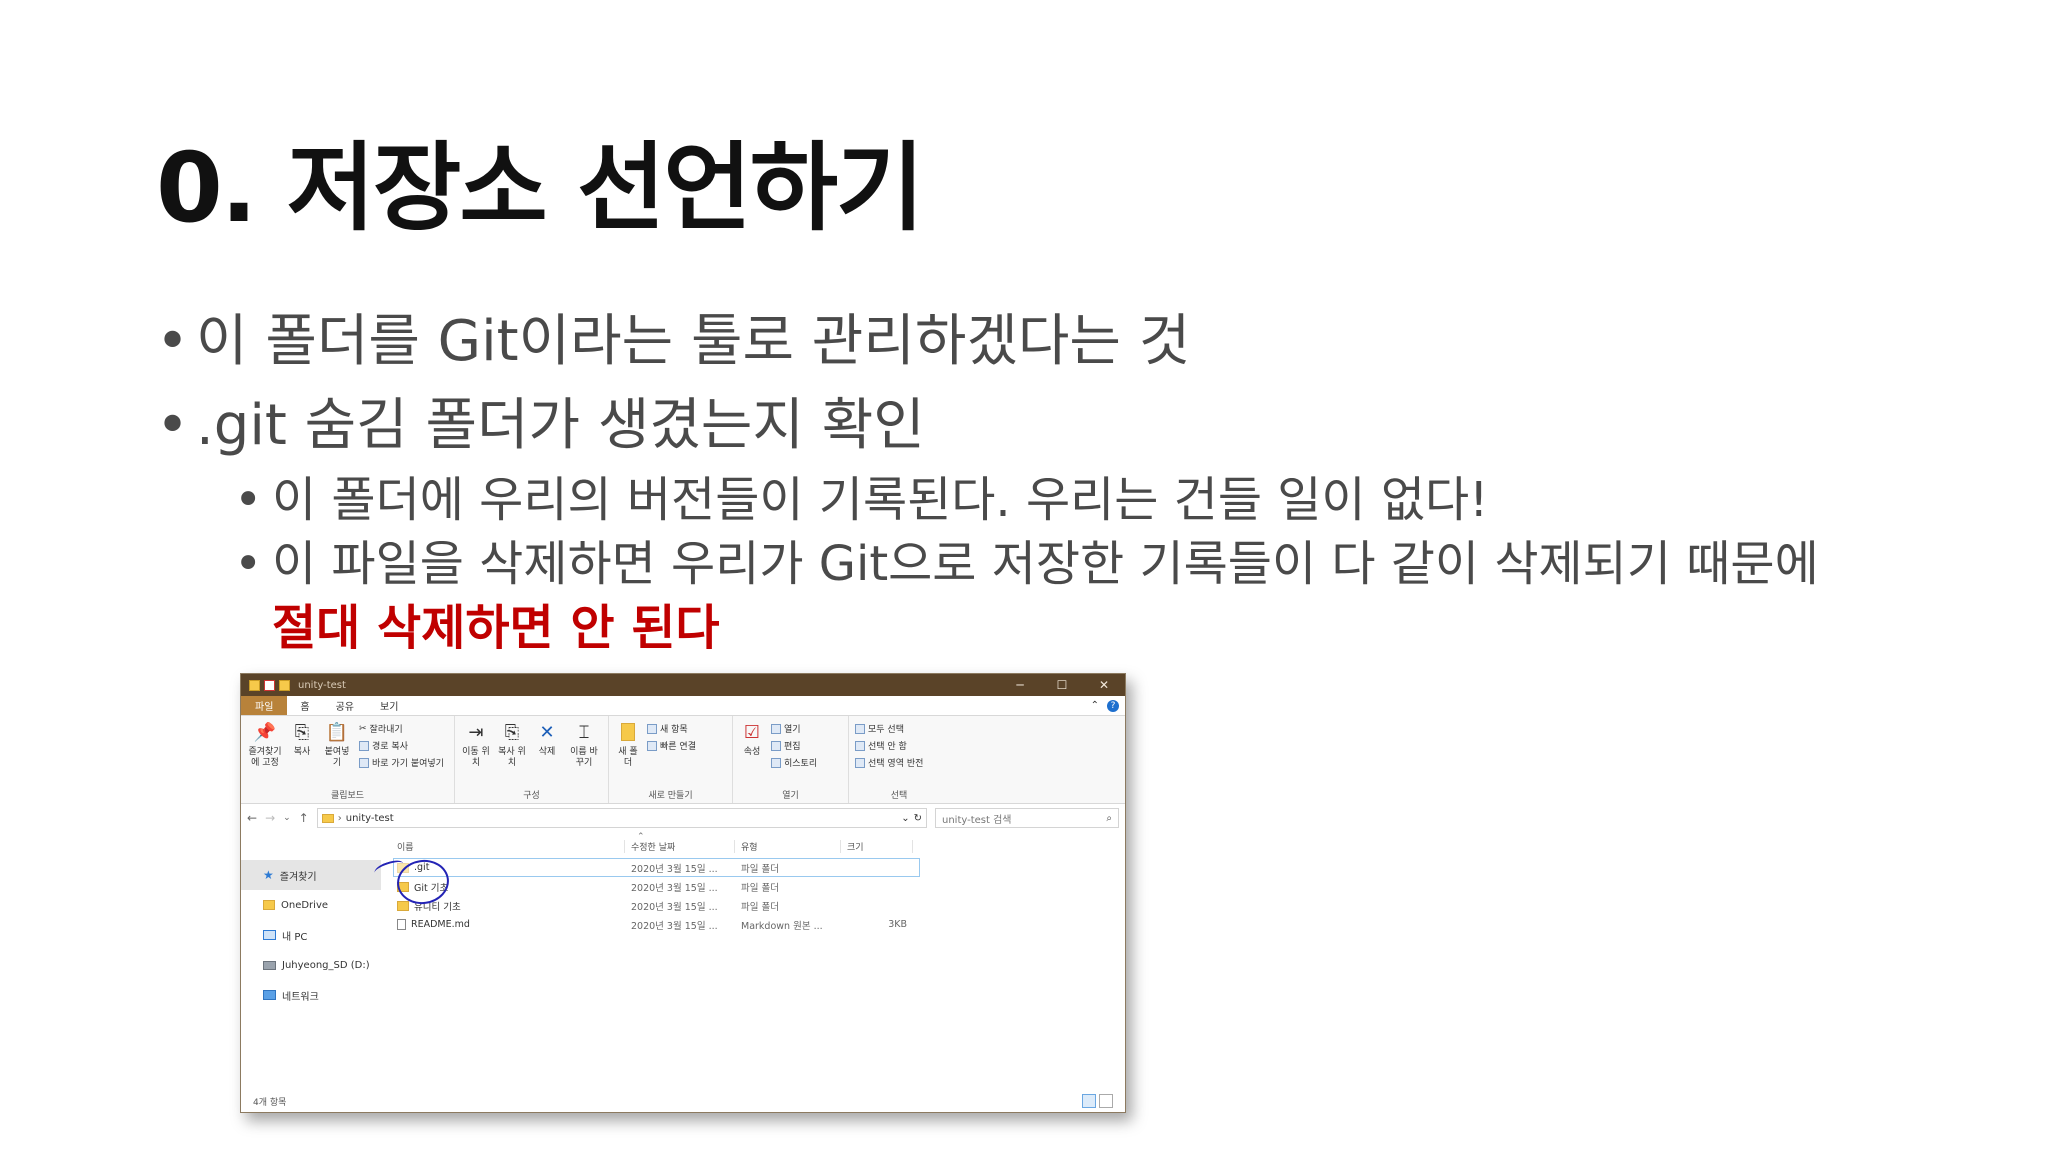 Image resolution: width=2048 pixels, height=1152 pixels. Describe the element at coordinates (322, 685) in the screenshot. I see `window-title: unity-test` at that location.